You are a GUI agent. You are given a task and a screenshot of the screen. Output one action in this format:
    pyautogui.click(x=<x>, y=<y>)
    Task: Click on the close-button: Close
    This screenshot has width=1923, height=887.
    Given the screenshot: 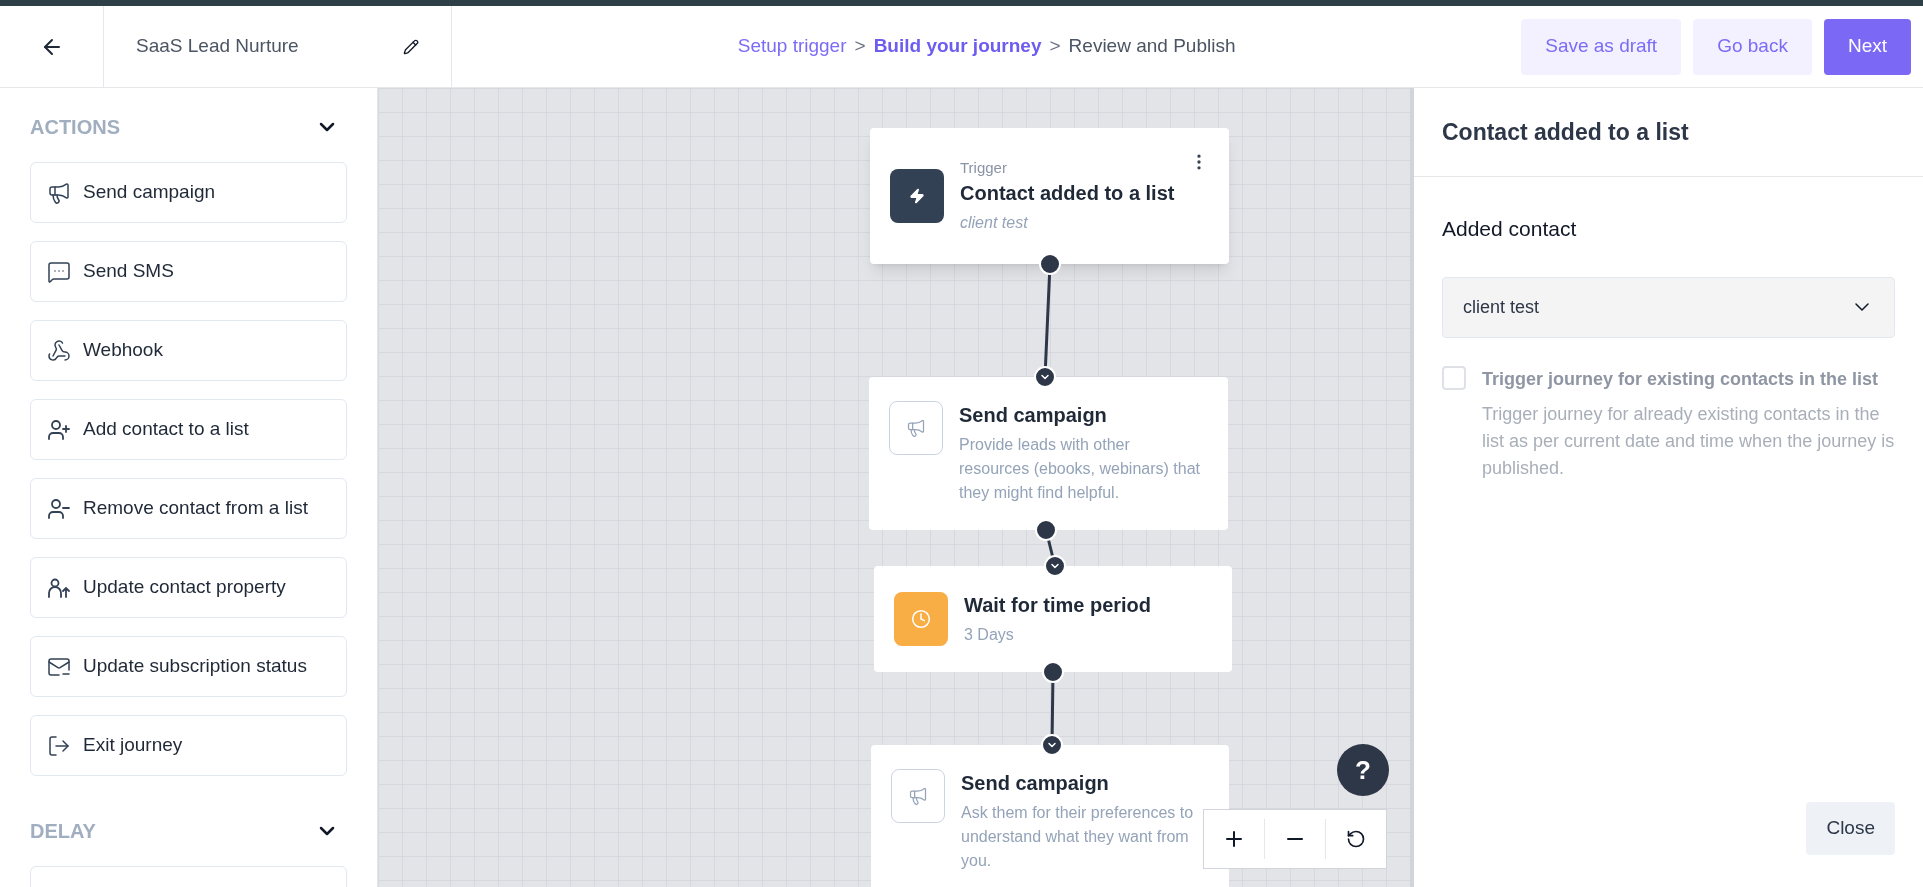 What is the action you would take?
    pyautogui.click(x=1850, y=828)
    